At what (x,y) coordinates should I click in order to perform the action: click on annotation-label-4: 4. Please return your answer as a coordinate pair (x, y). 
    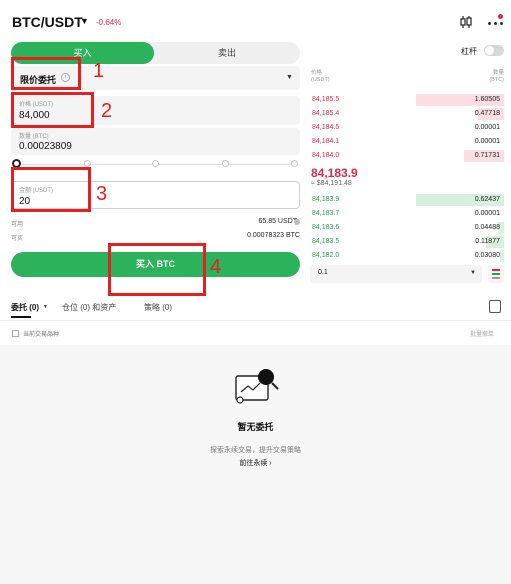
    Looking at the image, I should click on (216, 267).